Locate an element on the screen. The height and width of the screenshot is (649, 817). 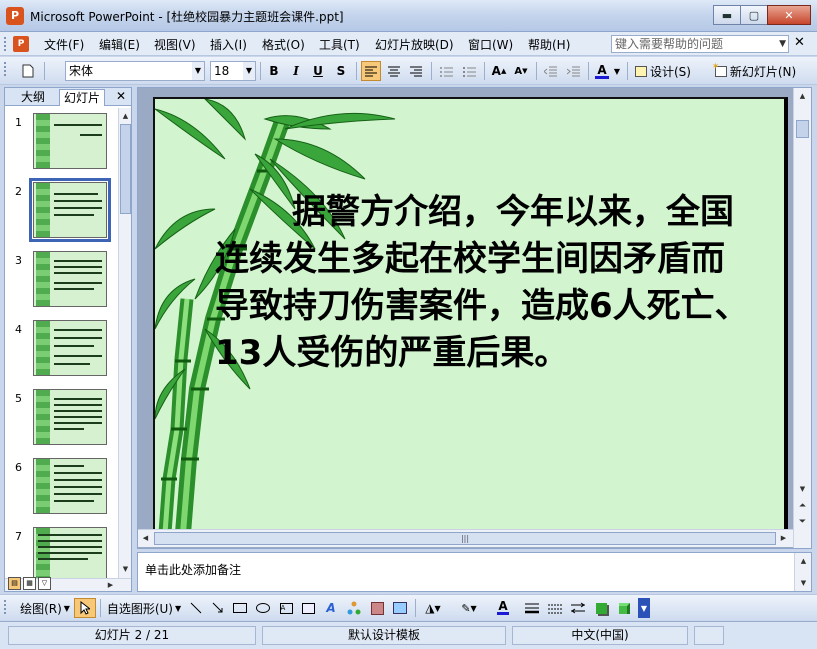
align-right-icon is located at coordinates (416, 71).